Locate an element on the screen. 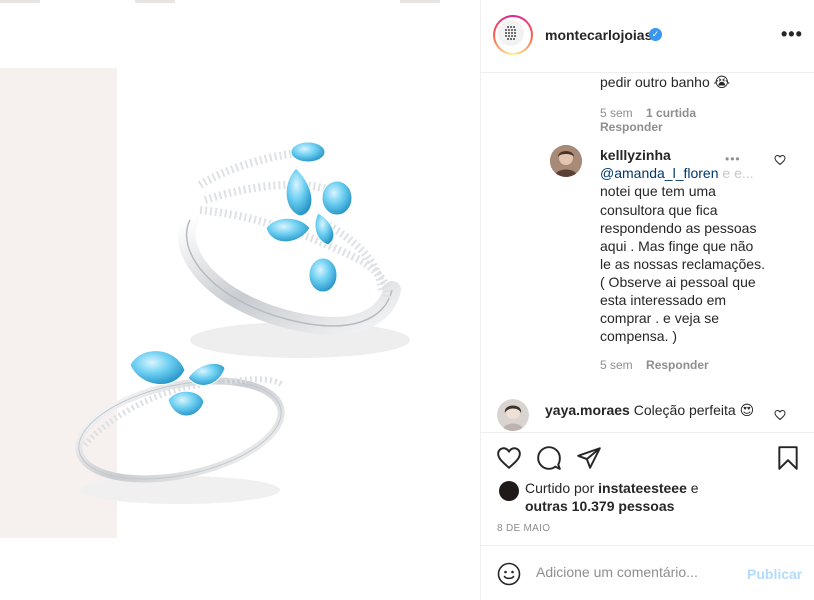  profile-avatar is located at coordinates (513, 35).